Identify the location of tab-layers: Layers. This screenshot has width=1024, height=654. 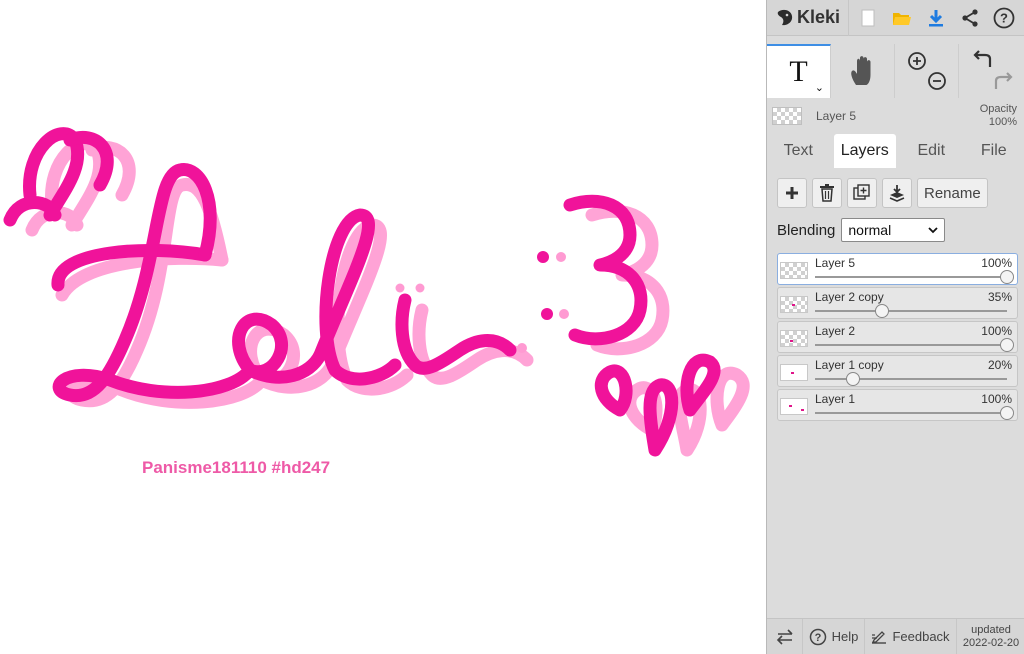
(864, 151).